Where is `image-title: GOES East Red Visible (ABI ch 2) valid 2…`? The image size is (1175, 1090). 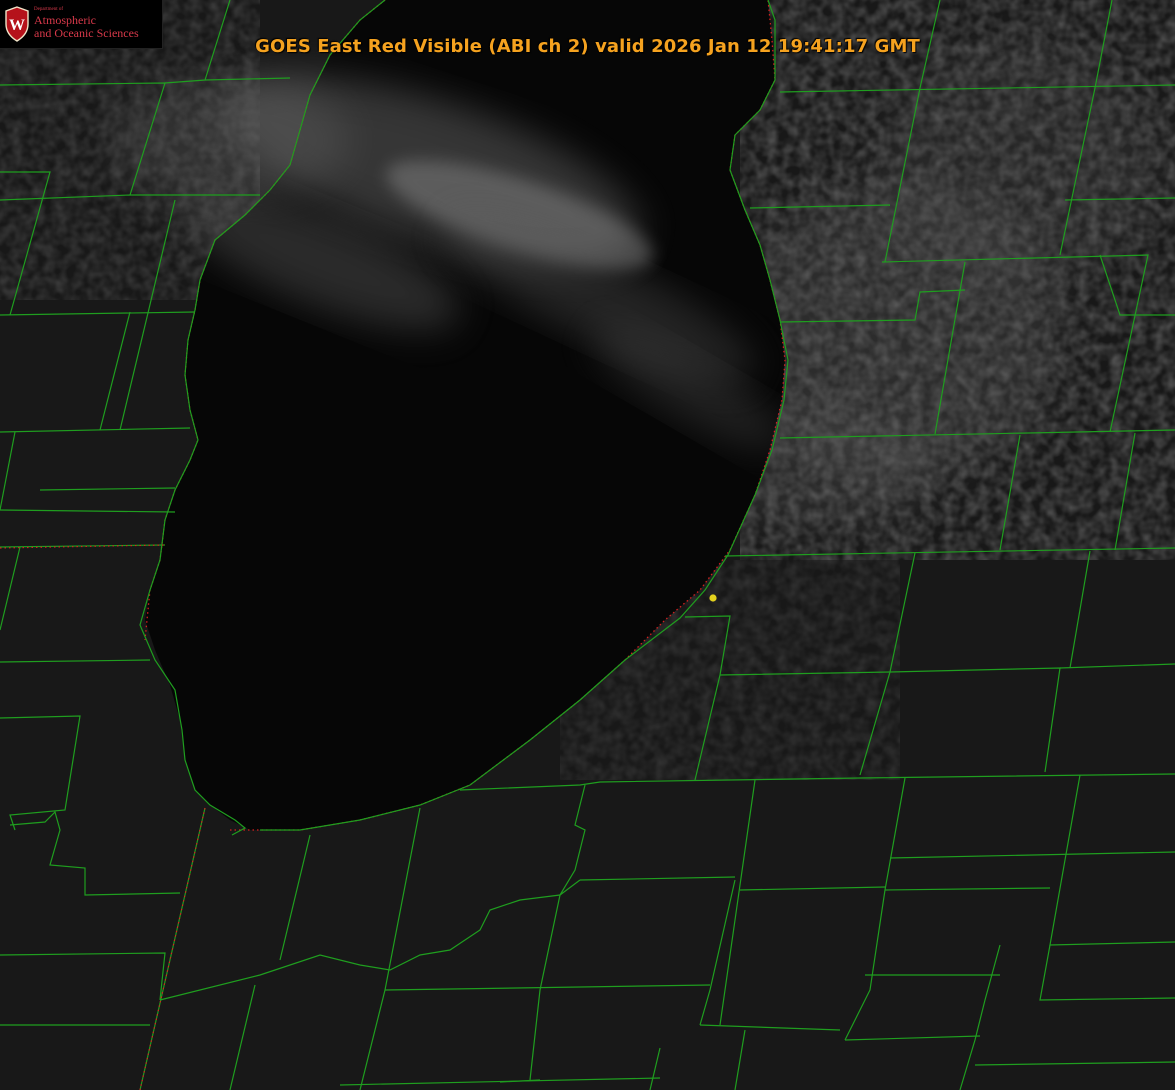 image-title: GOES East Red Visible (ABI ch 2) valid 2… is located at coordinates (587, 46).